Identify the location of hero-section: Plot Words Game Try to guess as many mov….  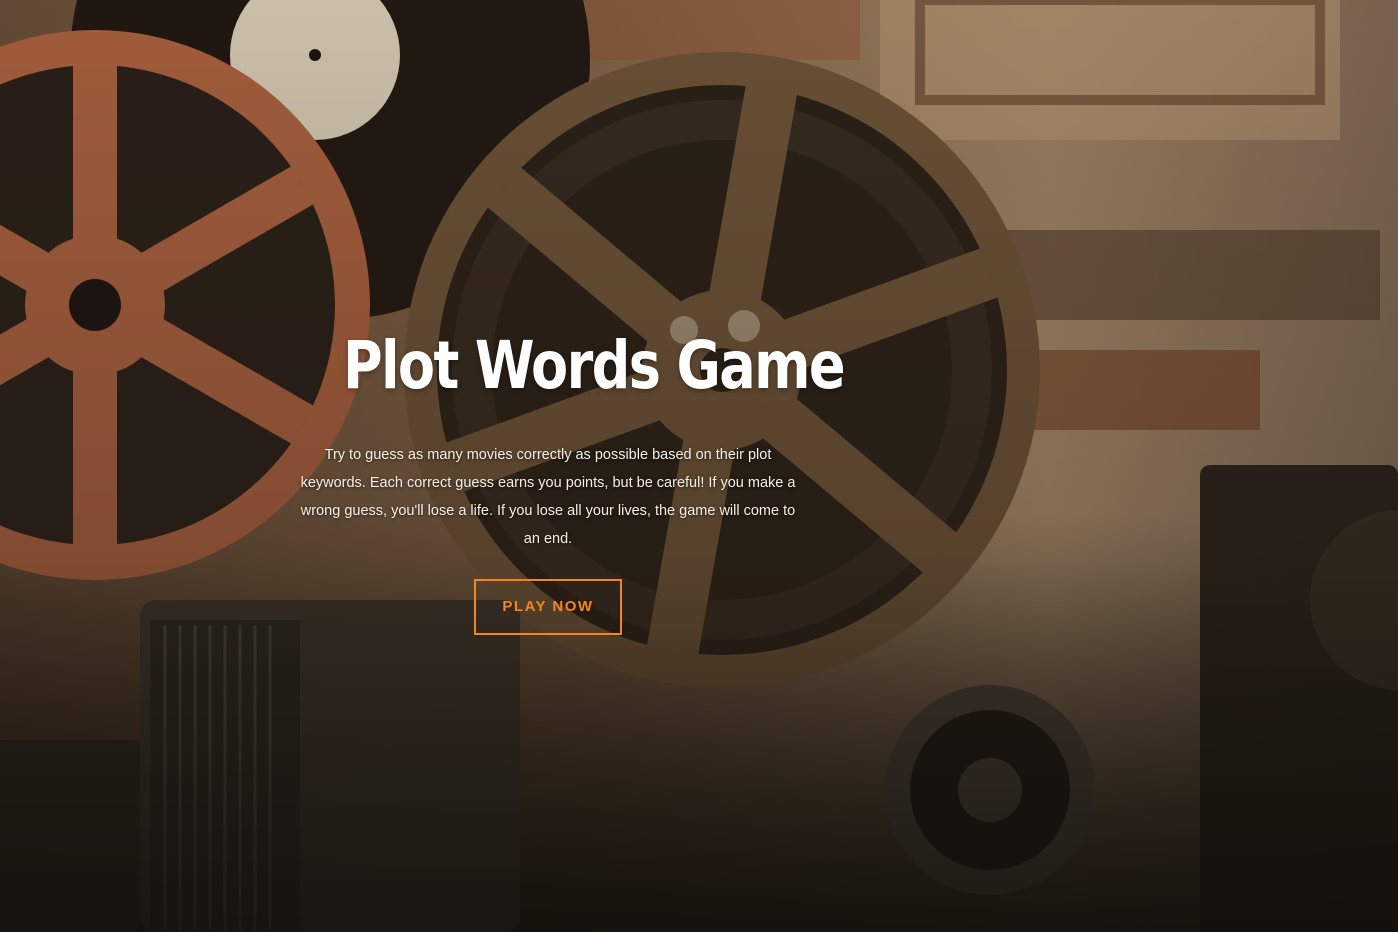
(572, 481).